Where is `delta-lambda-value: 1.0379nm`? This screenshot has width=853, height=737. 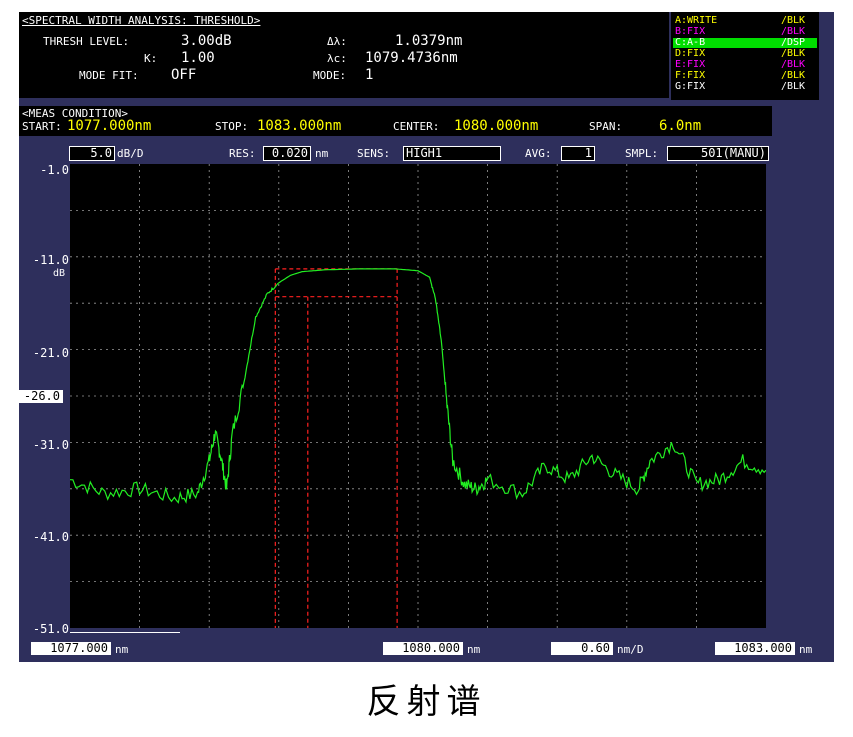 delta-lambda-value: 1.0379nm is located at coordinates (429, 41).